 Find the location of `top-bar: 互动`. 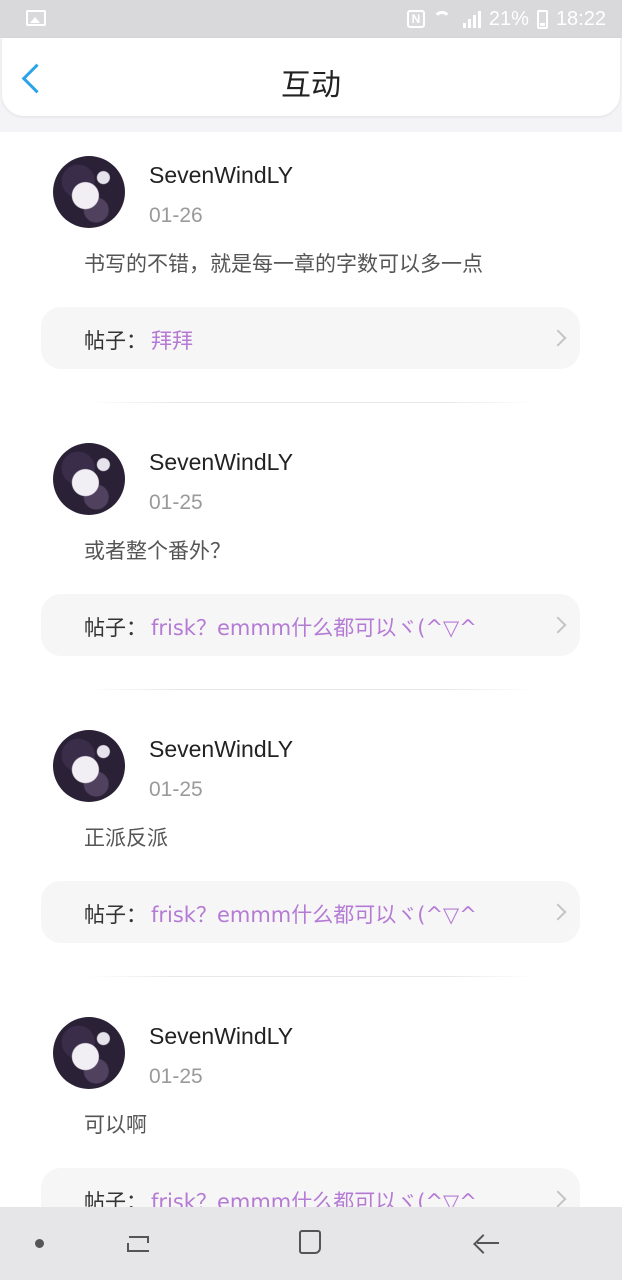

top-bar: 互动 is located at coordinates (311, 77).